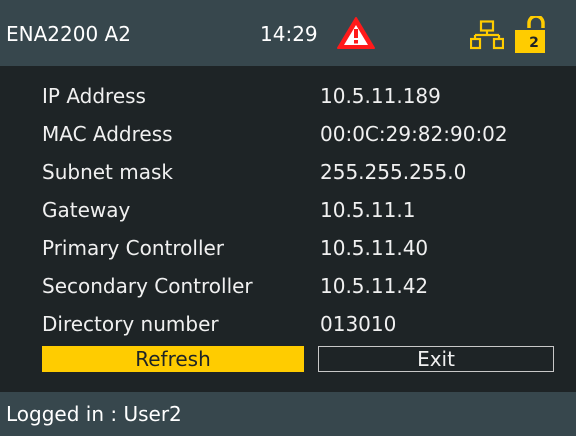  Describe the element at coordinates (487, 35) in the screenshot. I see `network-icon` at that location.